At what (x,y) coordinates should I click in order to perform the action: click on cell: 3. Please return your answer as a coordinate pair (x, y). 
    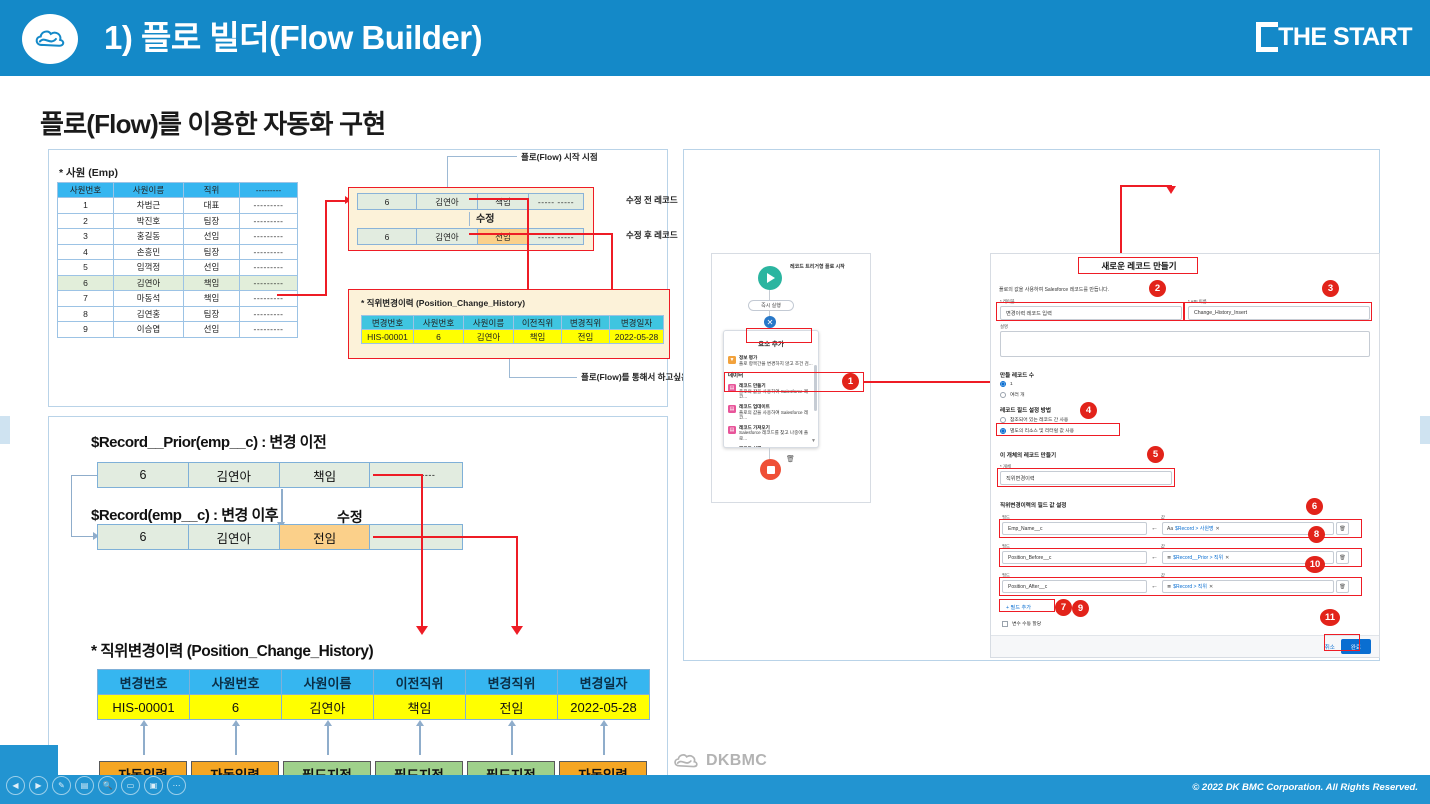
    Looking at the image, I should click on (85, 236).